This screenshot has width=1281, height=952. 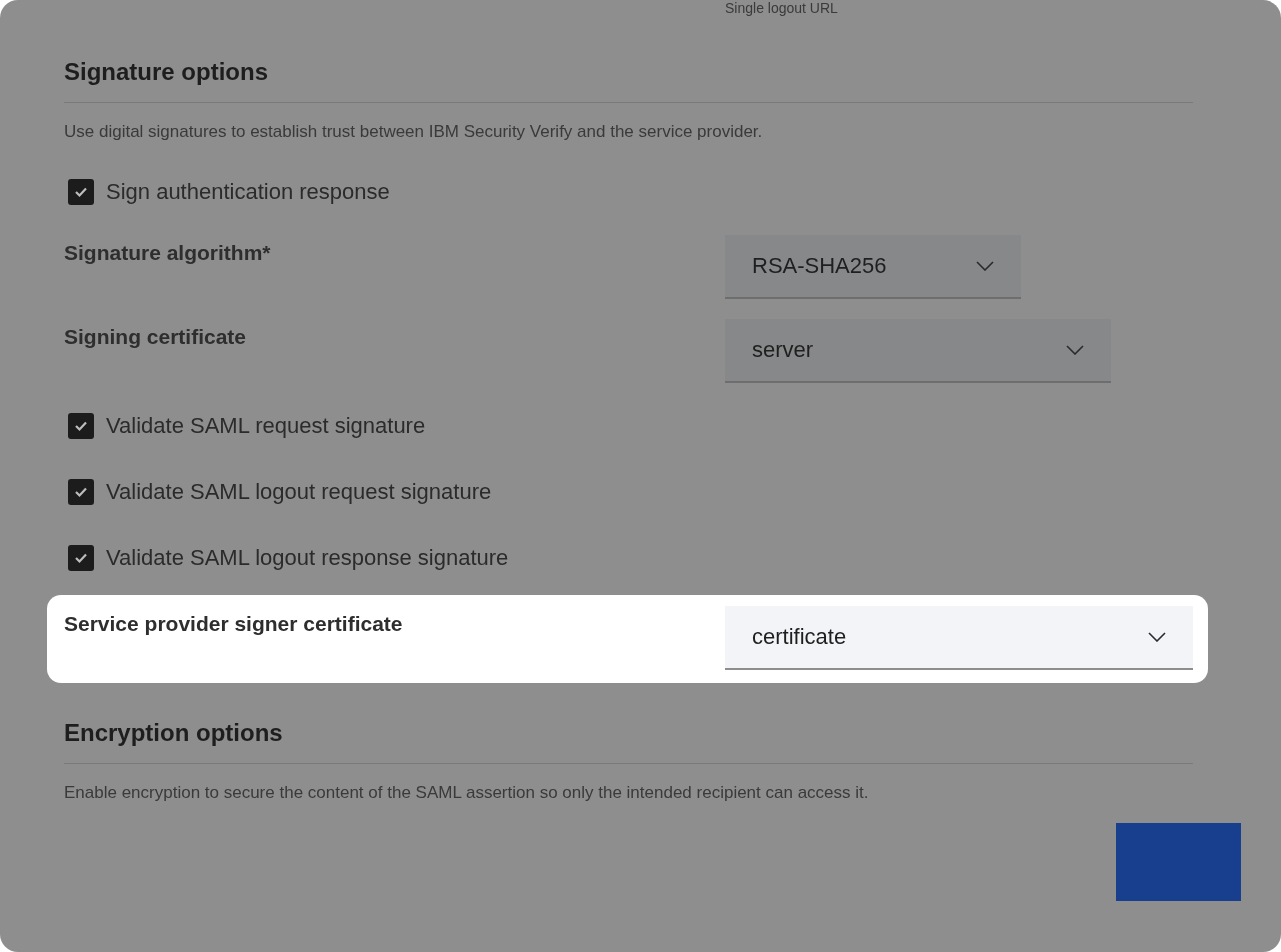 What do you see at coordinates (467, 792) in the screenshot?
I see `section-description: Enable encryption to secure the content of the SAML assertion so only the intended recipient can access it.` at bounding box center [467, 792].